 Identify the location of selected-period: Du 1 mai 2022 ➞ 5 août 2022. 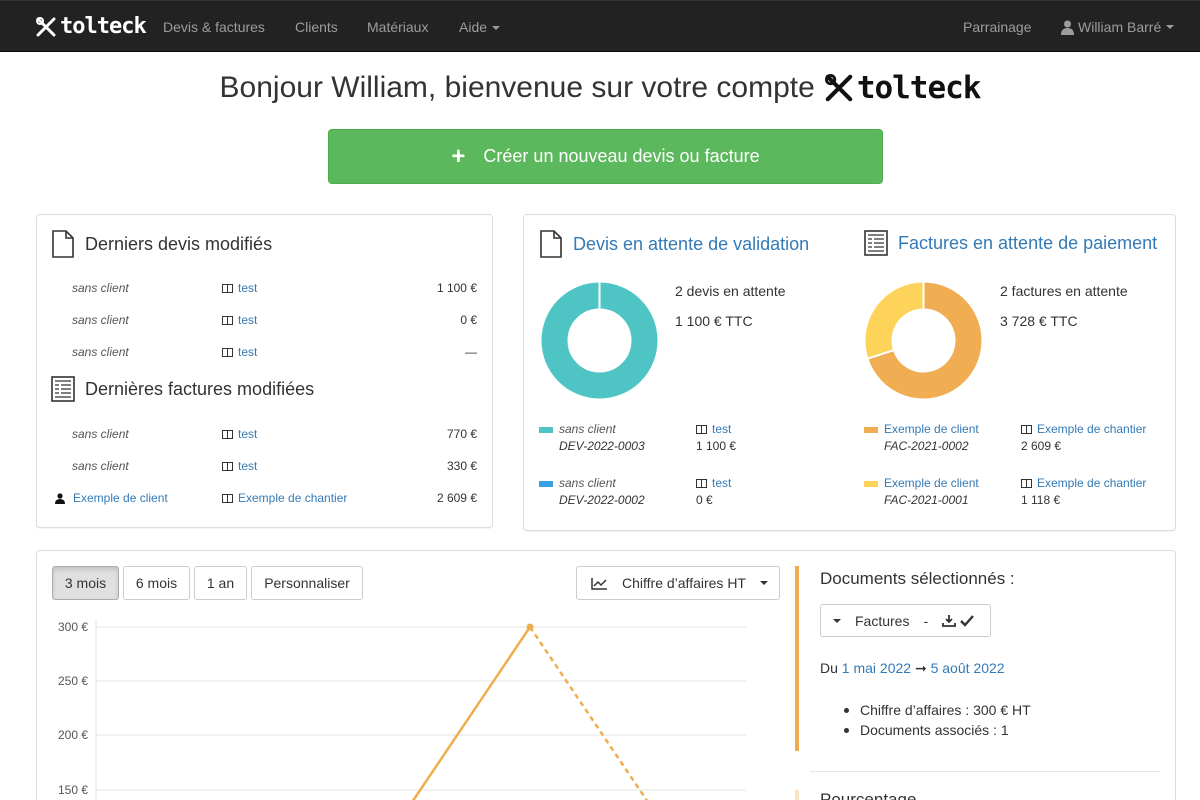
(912, 668).